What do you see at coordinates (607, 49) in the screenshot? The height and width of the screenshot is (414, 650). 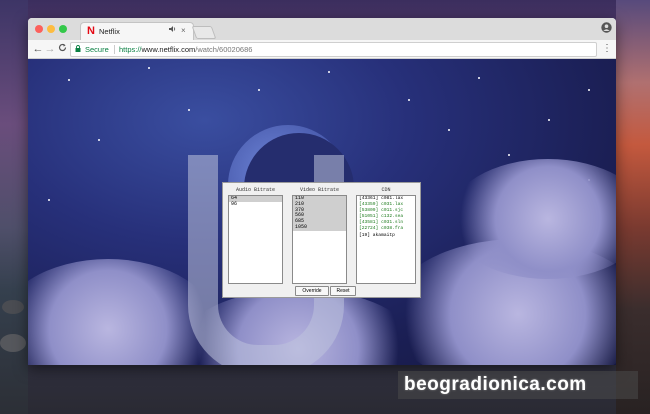 I see `browser-menu-button: ⋮` at bounding box center [607, 49].